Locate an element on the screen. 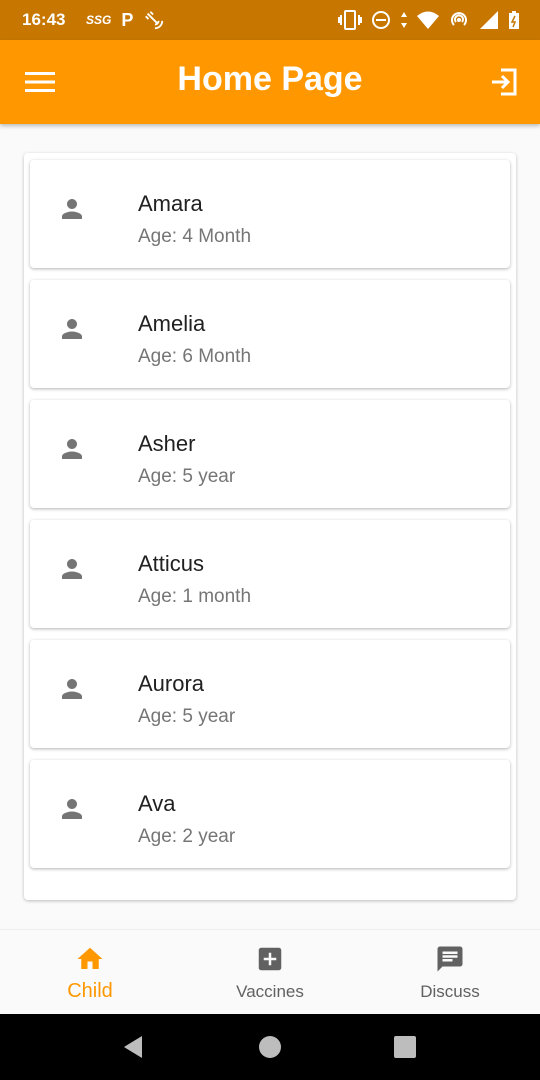 The image size is (540, 1080). child-card: Asher Age: 5 year is located at coordinates (270, 454).